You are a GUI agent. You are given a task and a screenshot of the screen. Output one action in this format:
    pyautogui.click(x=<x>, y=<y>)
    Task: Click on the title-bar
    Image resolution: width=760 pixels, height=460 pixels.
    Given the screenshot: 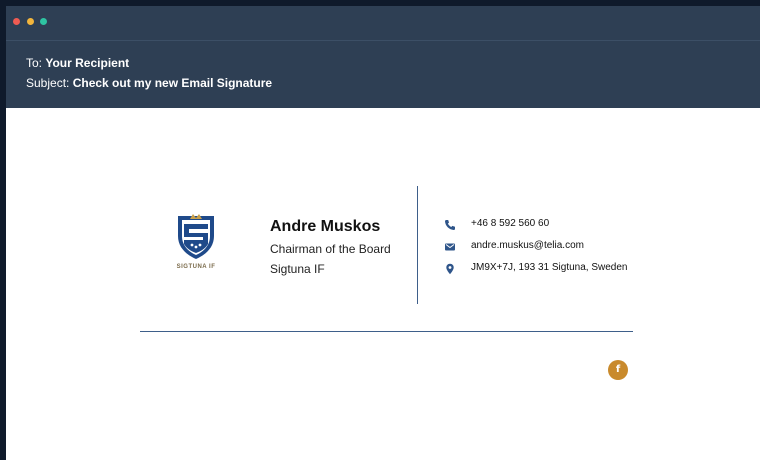 What is the action you would take?
    pyautogui.click(x=383, y=23)
    